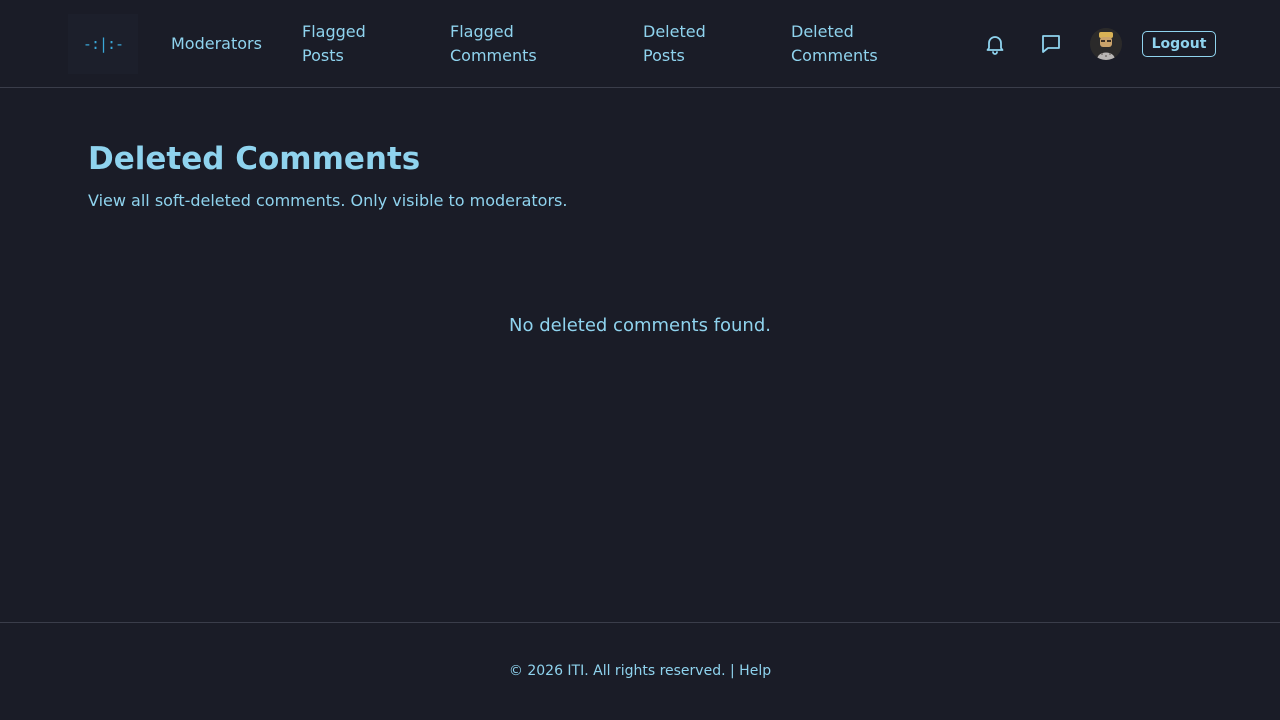 The width and height of the screenshot is (1280, 720). I want to click on logout-button: Logout, so click(1179, 44).